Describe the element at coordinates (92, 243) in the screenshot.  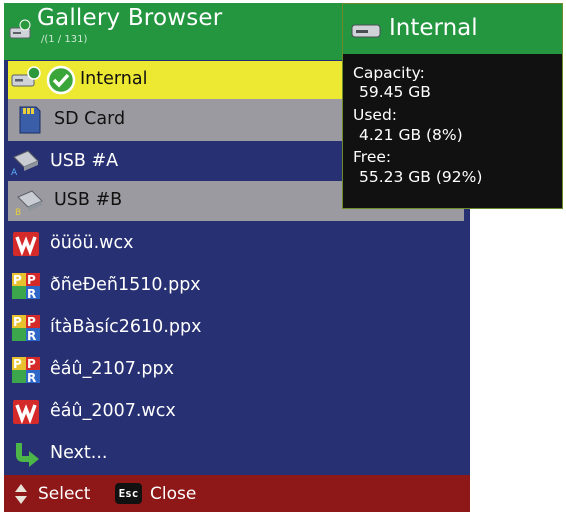
I see `list-item-label: öüöü.wcx` at that location.